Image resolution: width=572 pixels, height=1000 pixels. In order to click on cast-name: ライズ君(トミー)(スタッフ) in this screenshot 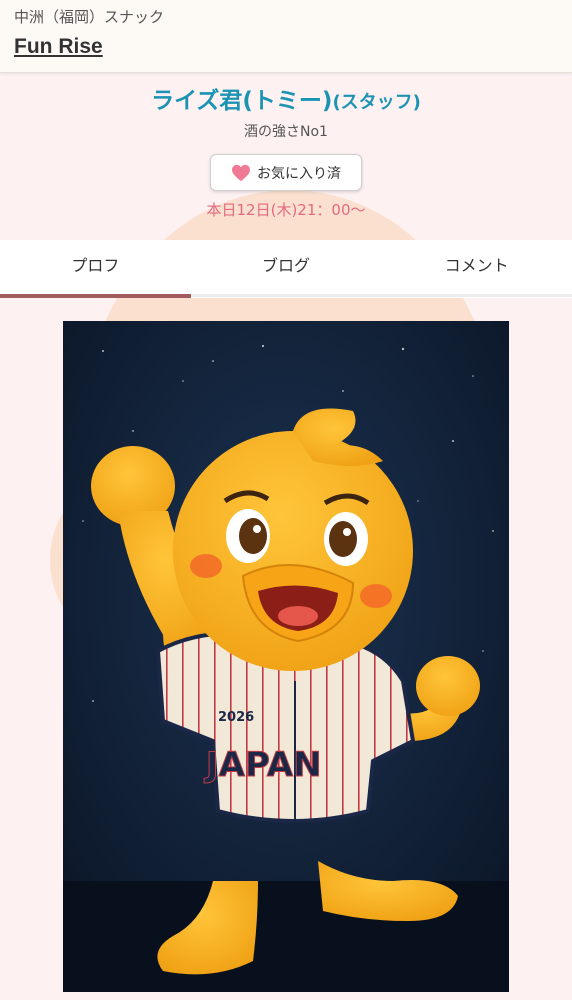, I will do `click(286, 102)`.